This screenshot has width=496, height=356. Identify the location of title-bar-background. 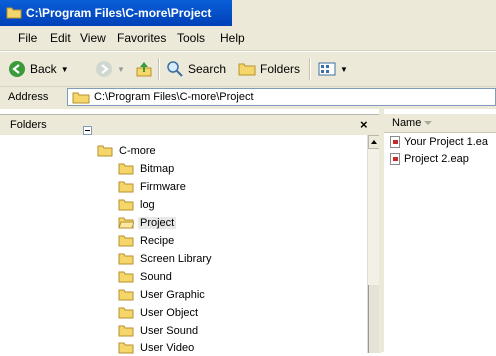
(364, 13).